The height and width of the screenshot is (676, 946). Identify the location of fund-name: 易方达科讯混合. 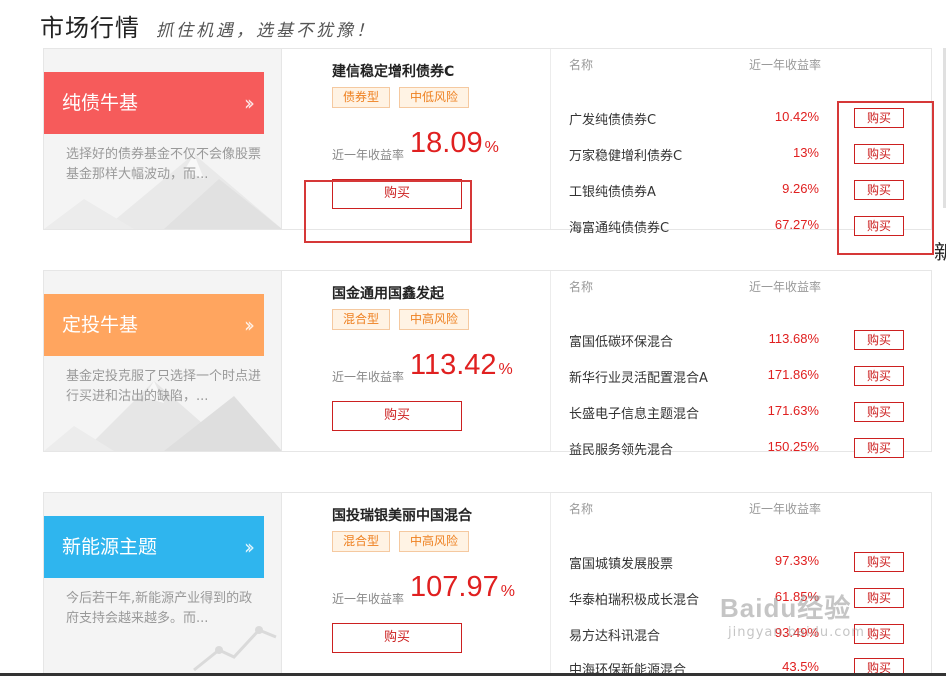
(614, 634).